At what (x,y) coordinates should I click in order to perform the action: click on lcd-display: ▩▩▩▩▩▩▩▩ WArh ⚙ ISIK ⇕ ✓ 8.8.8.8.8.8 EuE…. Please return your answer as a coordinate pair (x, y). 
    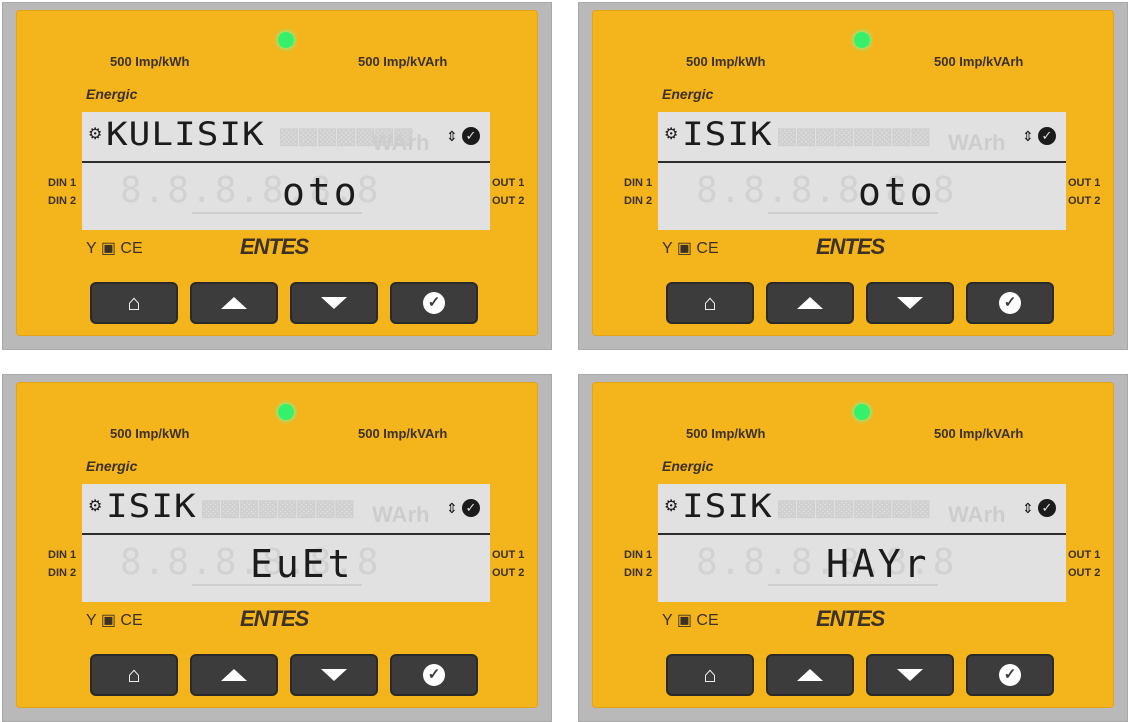
    Looking at the image, I should click on (286, 543).